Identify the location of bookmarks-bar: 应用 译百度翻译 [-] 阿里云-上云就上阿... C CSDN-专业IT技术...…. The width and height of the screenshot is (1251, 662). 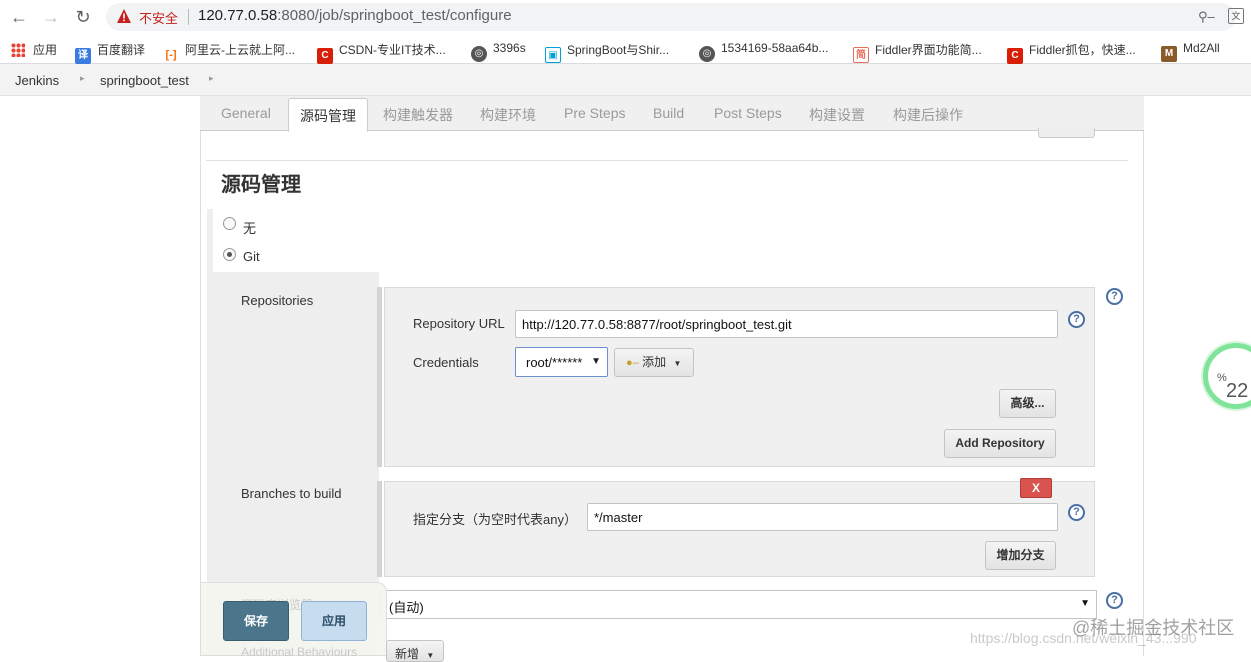
(625, 49).